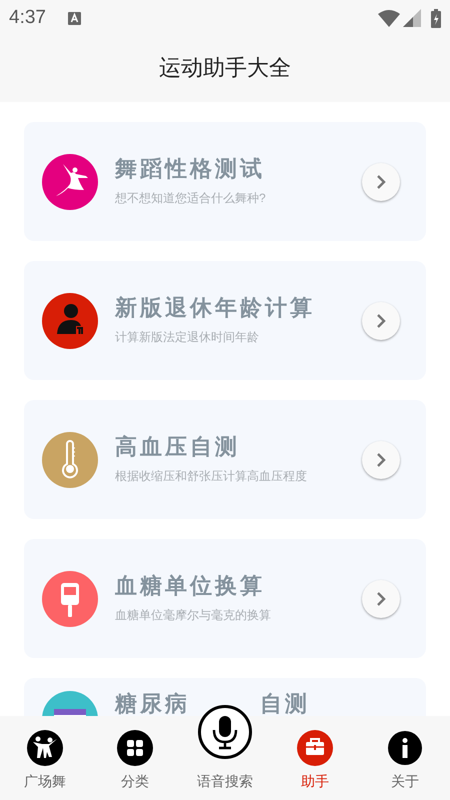 The image size is (450, 800). What do you see at coordinates (211, 476) in the screenshot?
I see `card-subtitle: 根据收缩压和舒张压计算高血压程度` at bounding box center [211, 476].